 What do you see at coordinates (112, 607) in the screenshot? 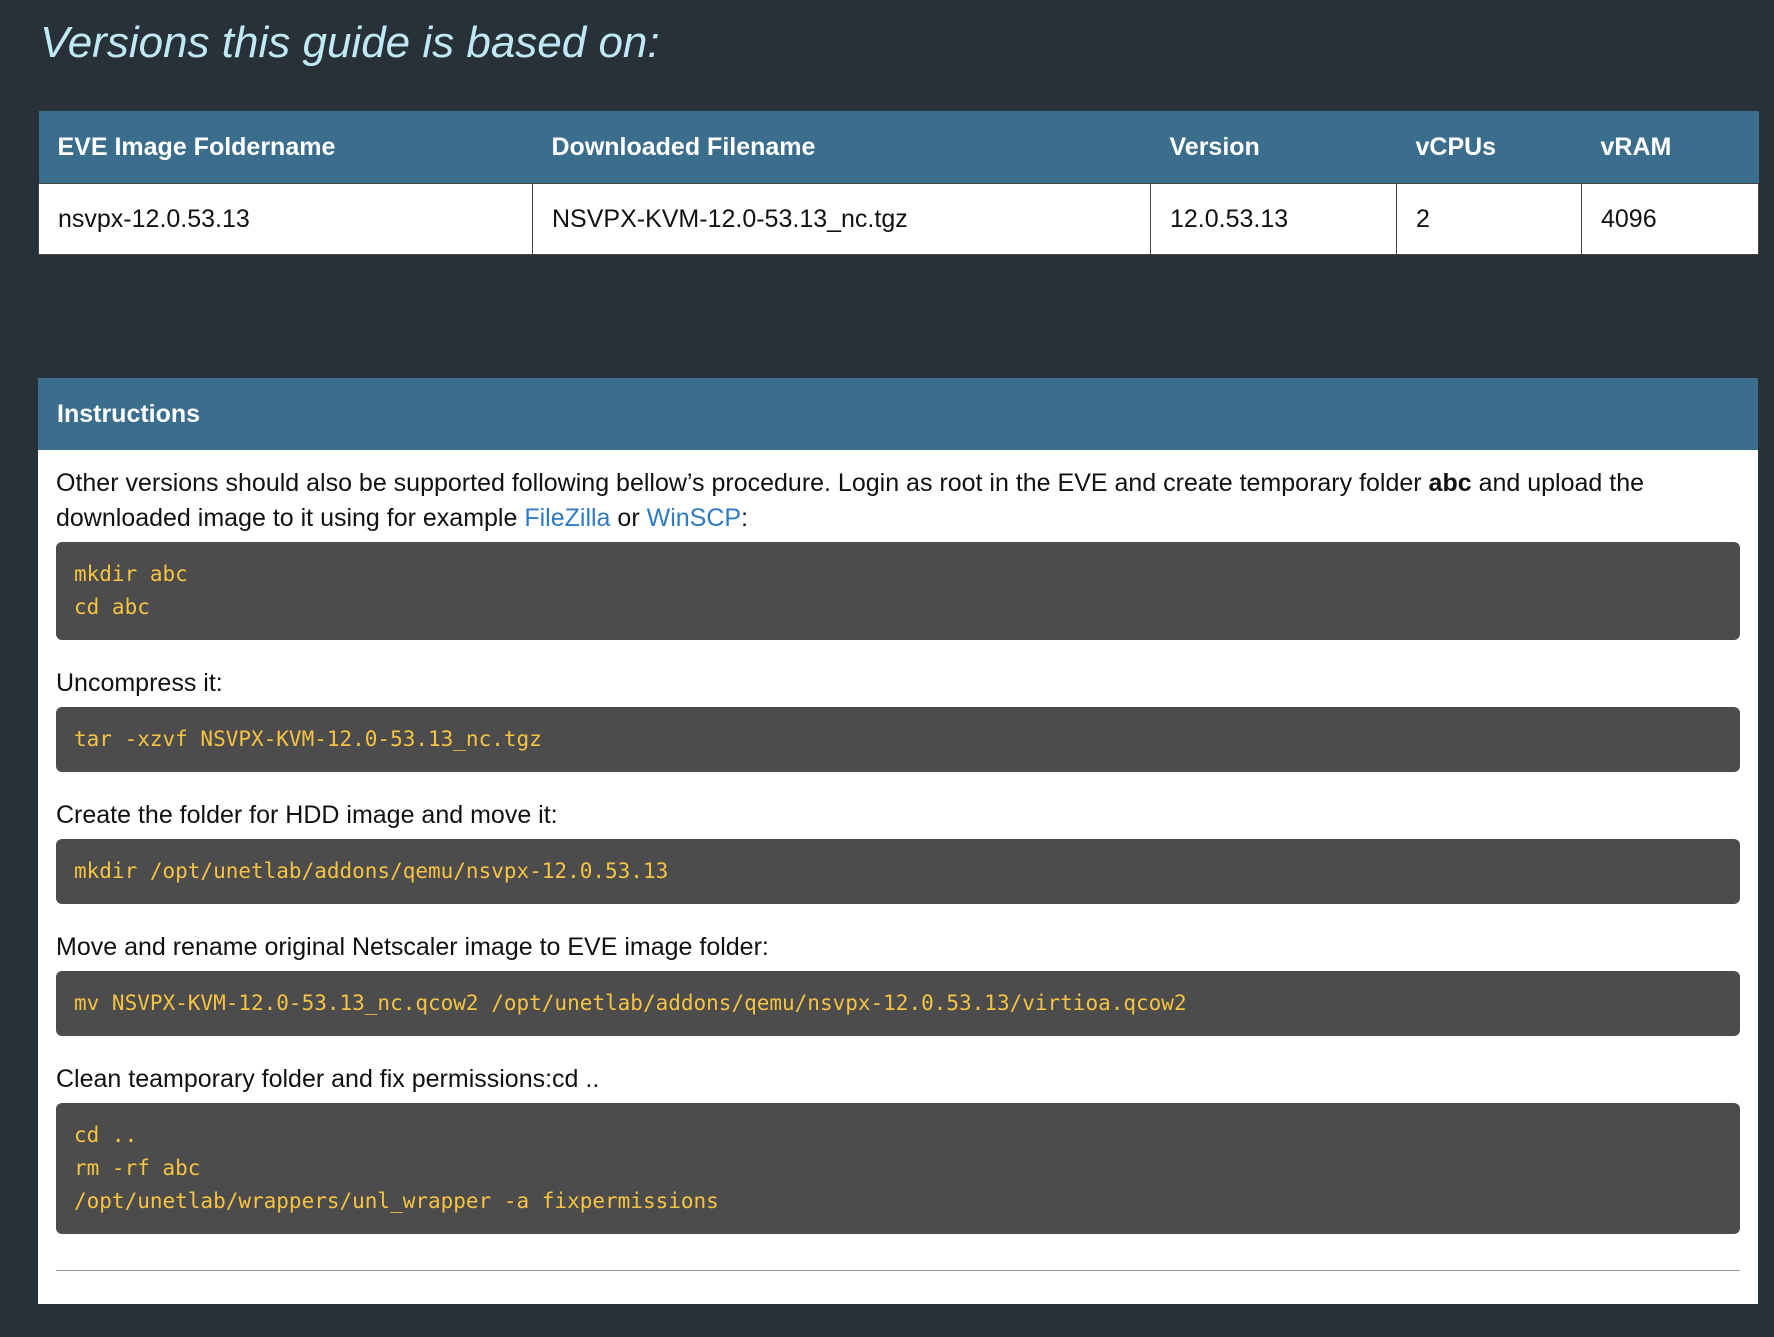
I see `code-line: cd abc` at bounding box center [112, 607].